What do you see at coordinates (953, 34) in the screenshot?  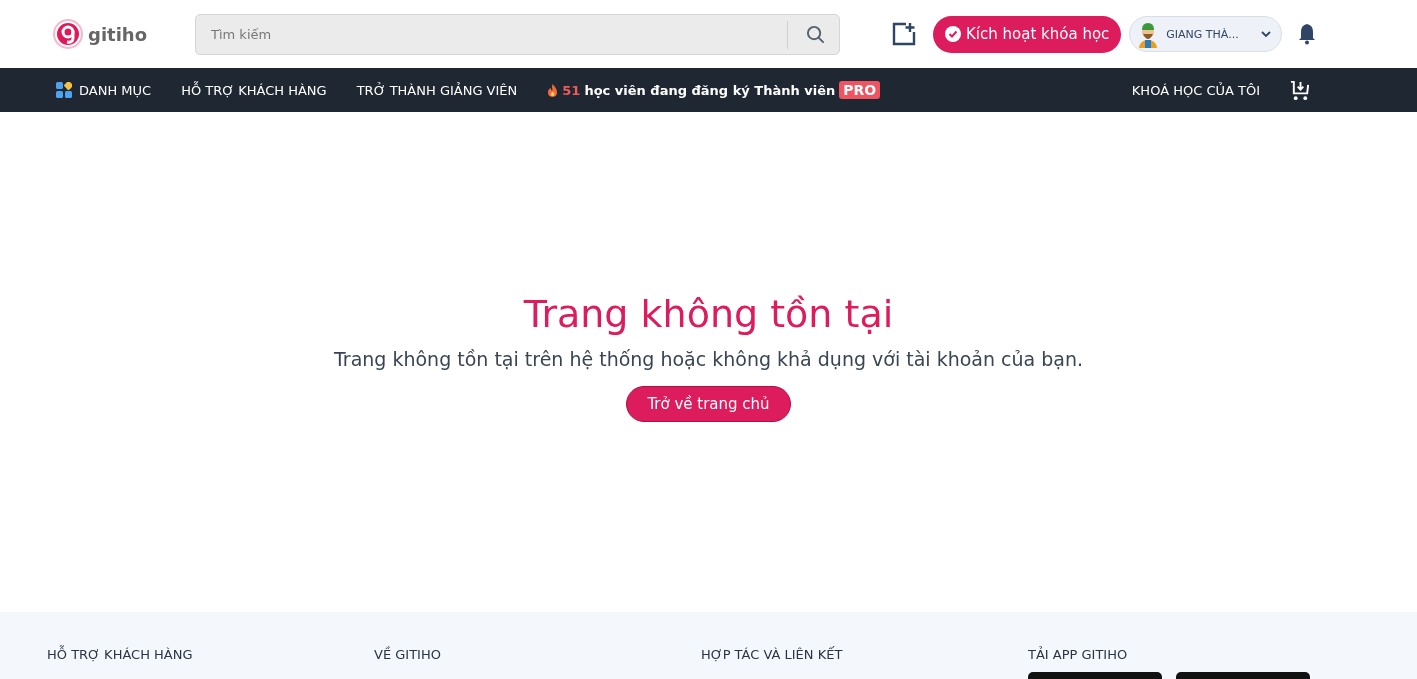 I see `check-circle-icon` at bounding box center [953, 34].